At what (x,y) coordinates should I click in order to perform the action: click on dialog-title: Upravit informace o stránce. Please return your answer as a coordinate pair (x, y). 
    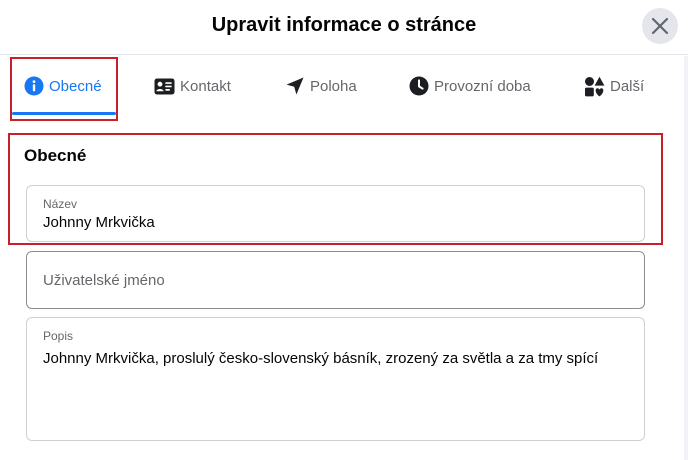
    Looking at the image, I should click on (344, 25).